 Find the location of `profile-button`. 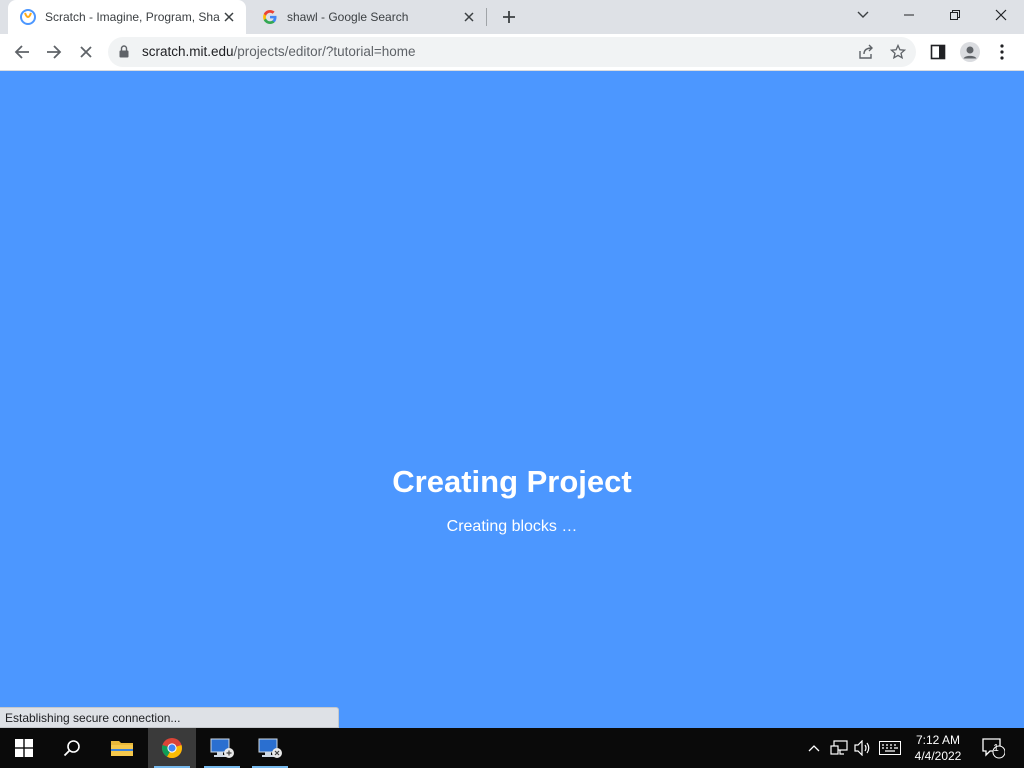

profile-button is located at coordinates (970, 52).